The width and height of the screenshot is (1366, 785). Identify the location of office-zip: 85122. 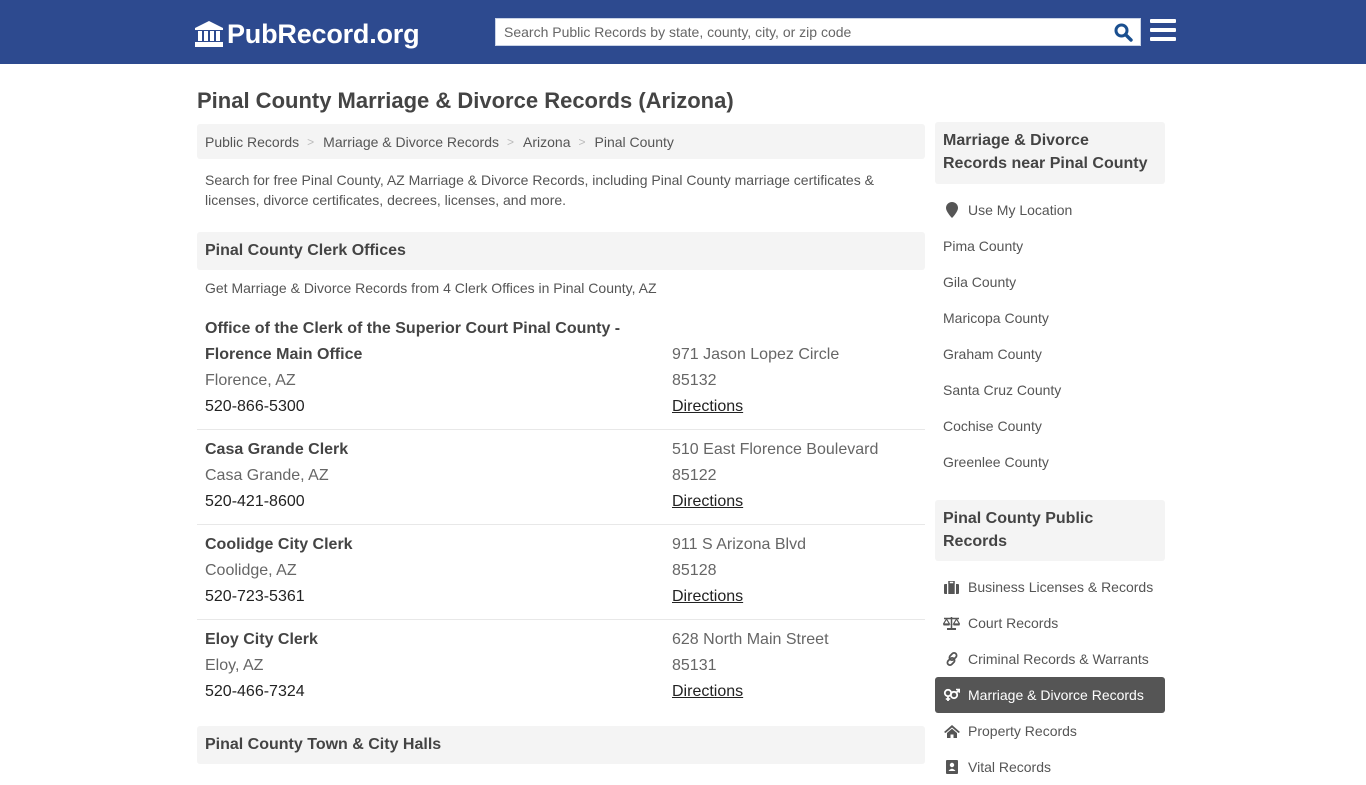
(694, 475).